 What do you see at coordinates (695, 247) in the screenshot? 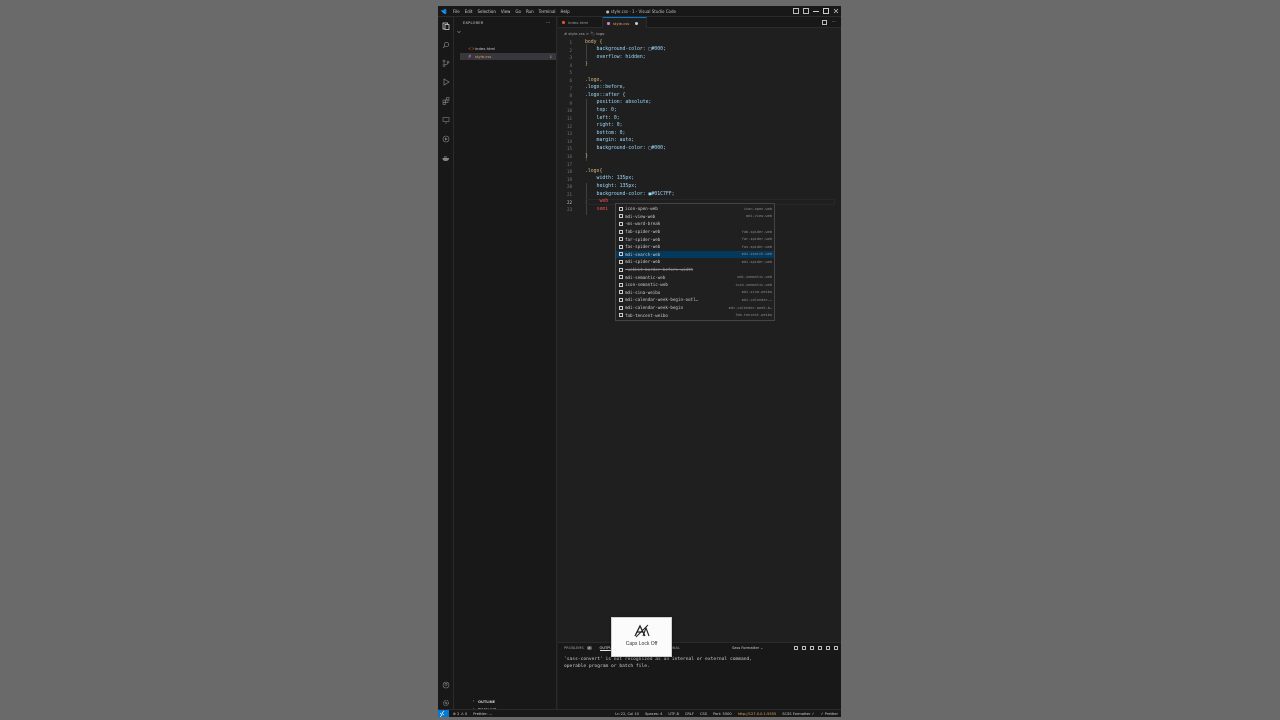
I see `suggestion-item: fas-spider-web fas-spider-web` at bounding box center [695, 247].